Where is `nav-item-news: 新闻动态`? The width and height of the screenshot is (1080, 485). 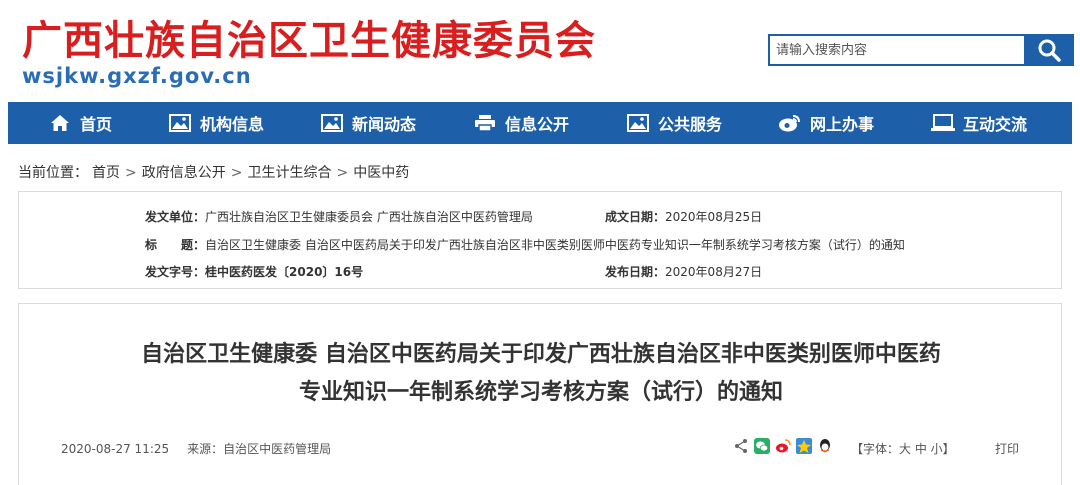 nav-item-news: 新闻动态 is located at coordinates (368, 123).